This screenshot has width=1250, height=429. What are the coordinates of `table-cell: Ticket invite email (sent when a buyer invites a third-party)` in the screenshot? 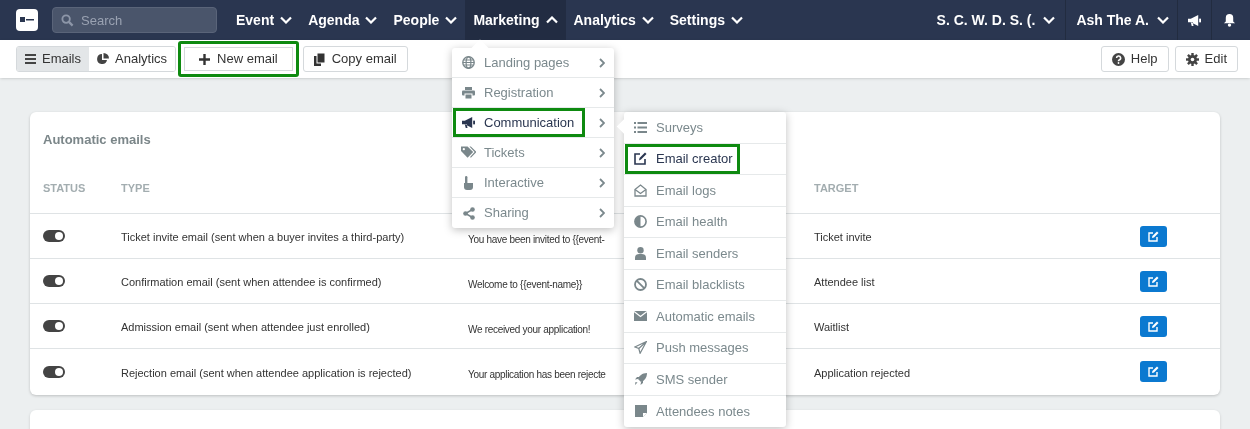 It's located at (263, 237).